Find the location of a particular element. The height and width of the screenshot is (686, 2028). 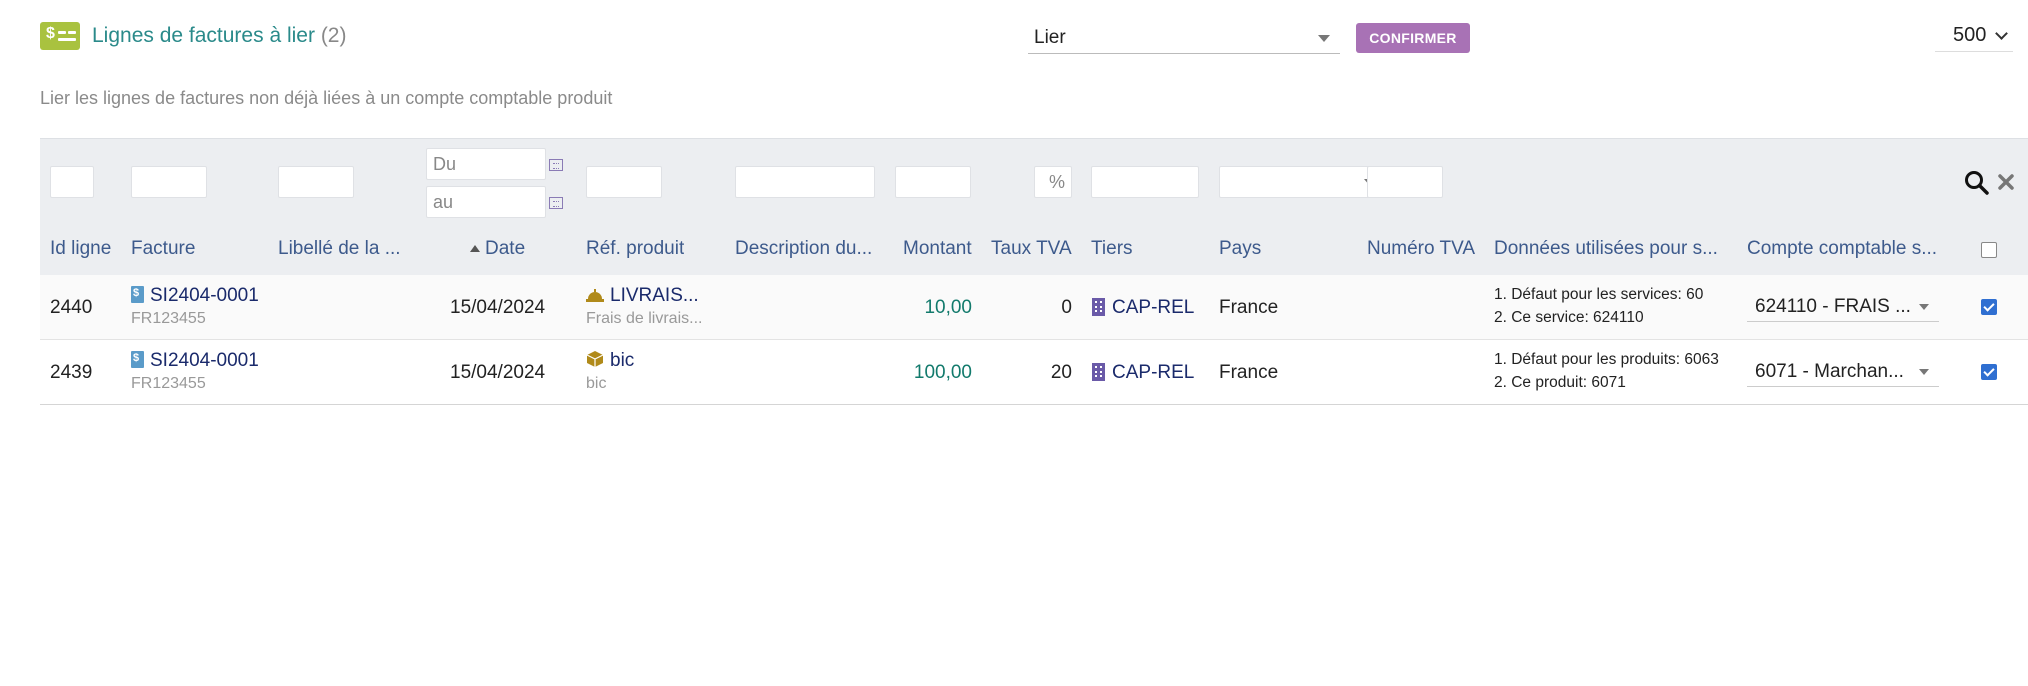

row-amount: 10,00 is located at coordinates (948, 307).